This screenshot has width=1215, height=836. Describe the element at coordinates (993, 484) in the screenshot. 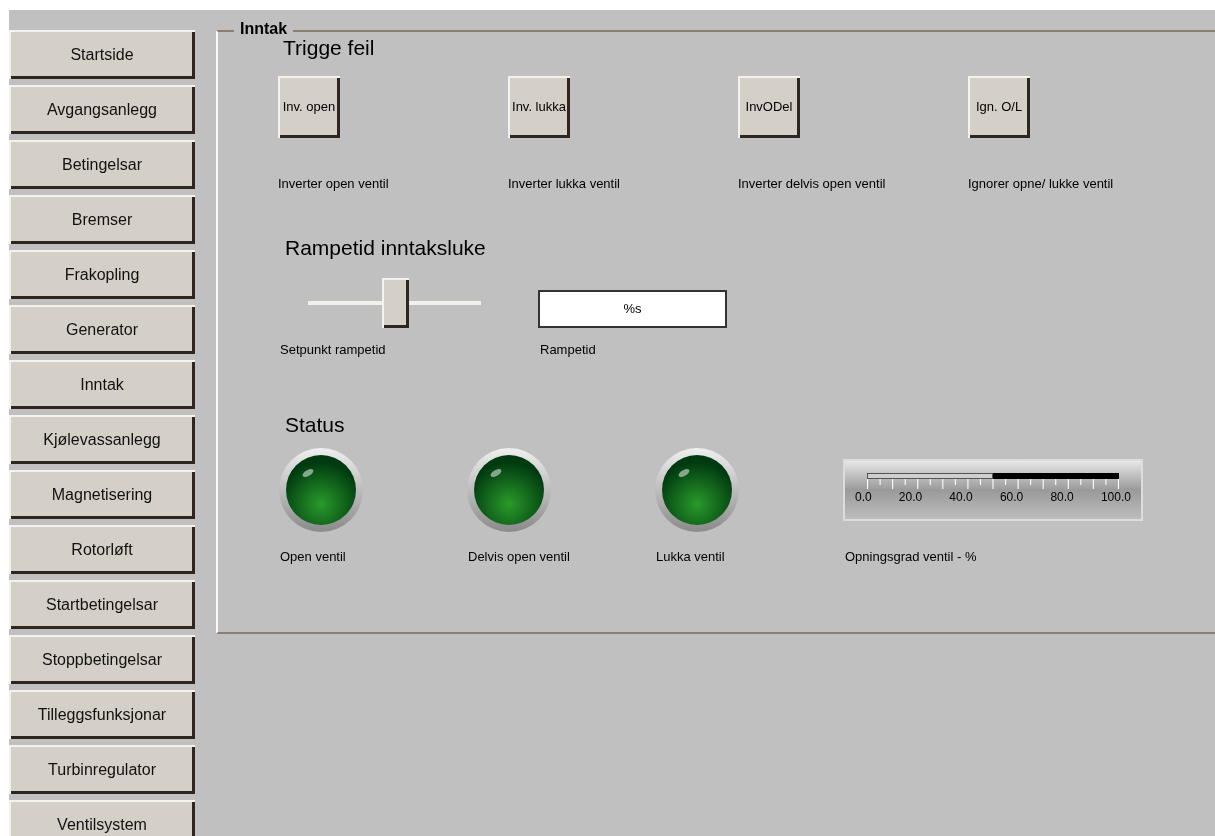

I see `gauge-ticks-icon` at that location.